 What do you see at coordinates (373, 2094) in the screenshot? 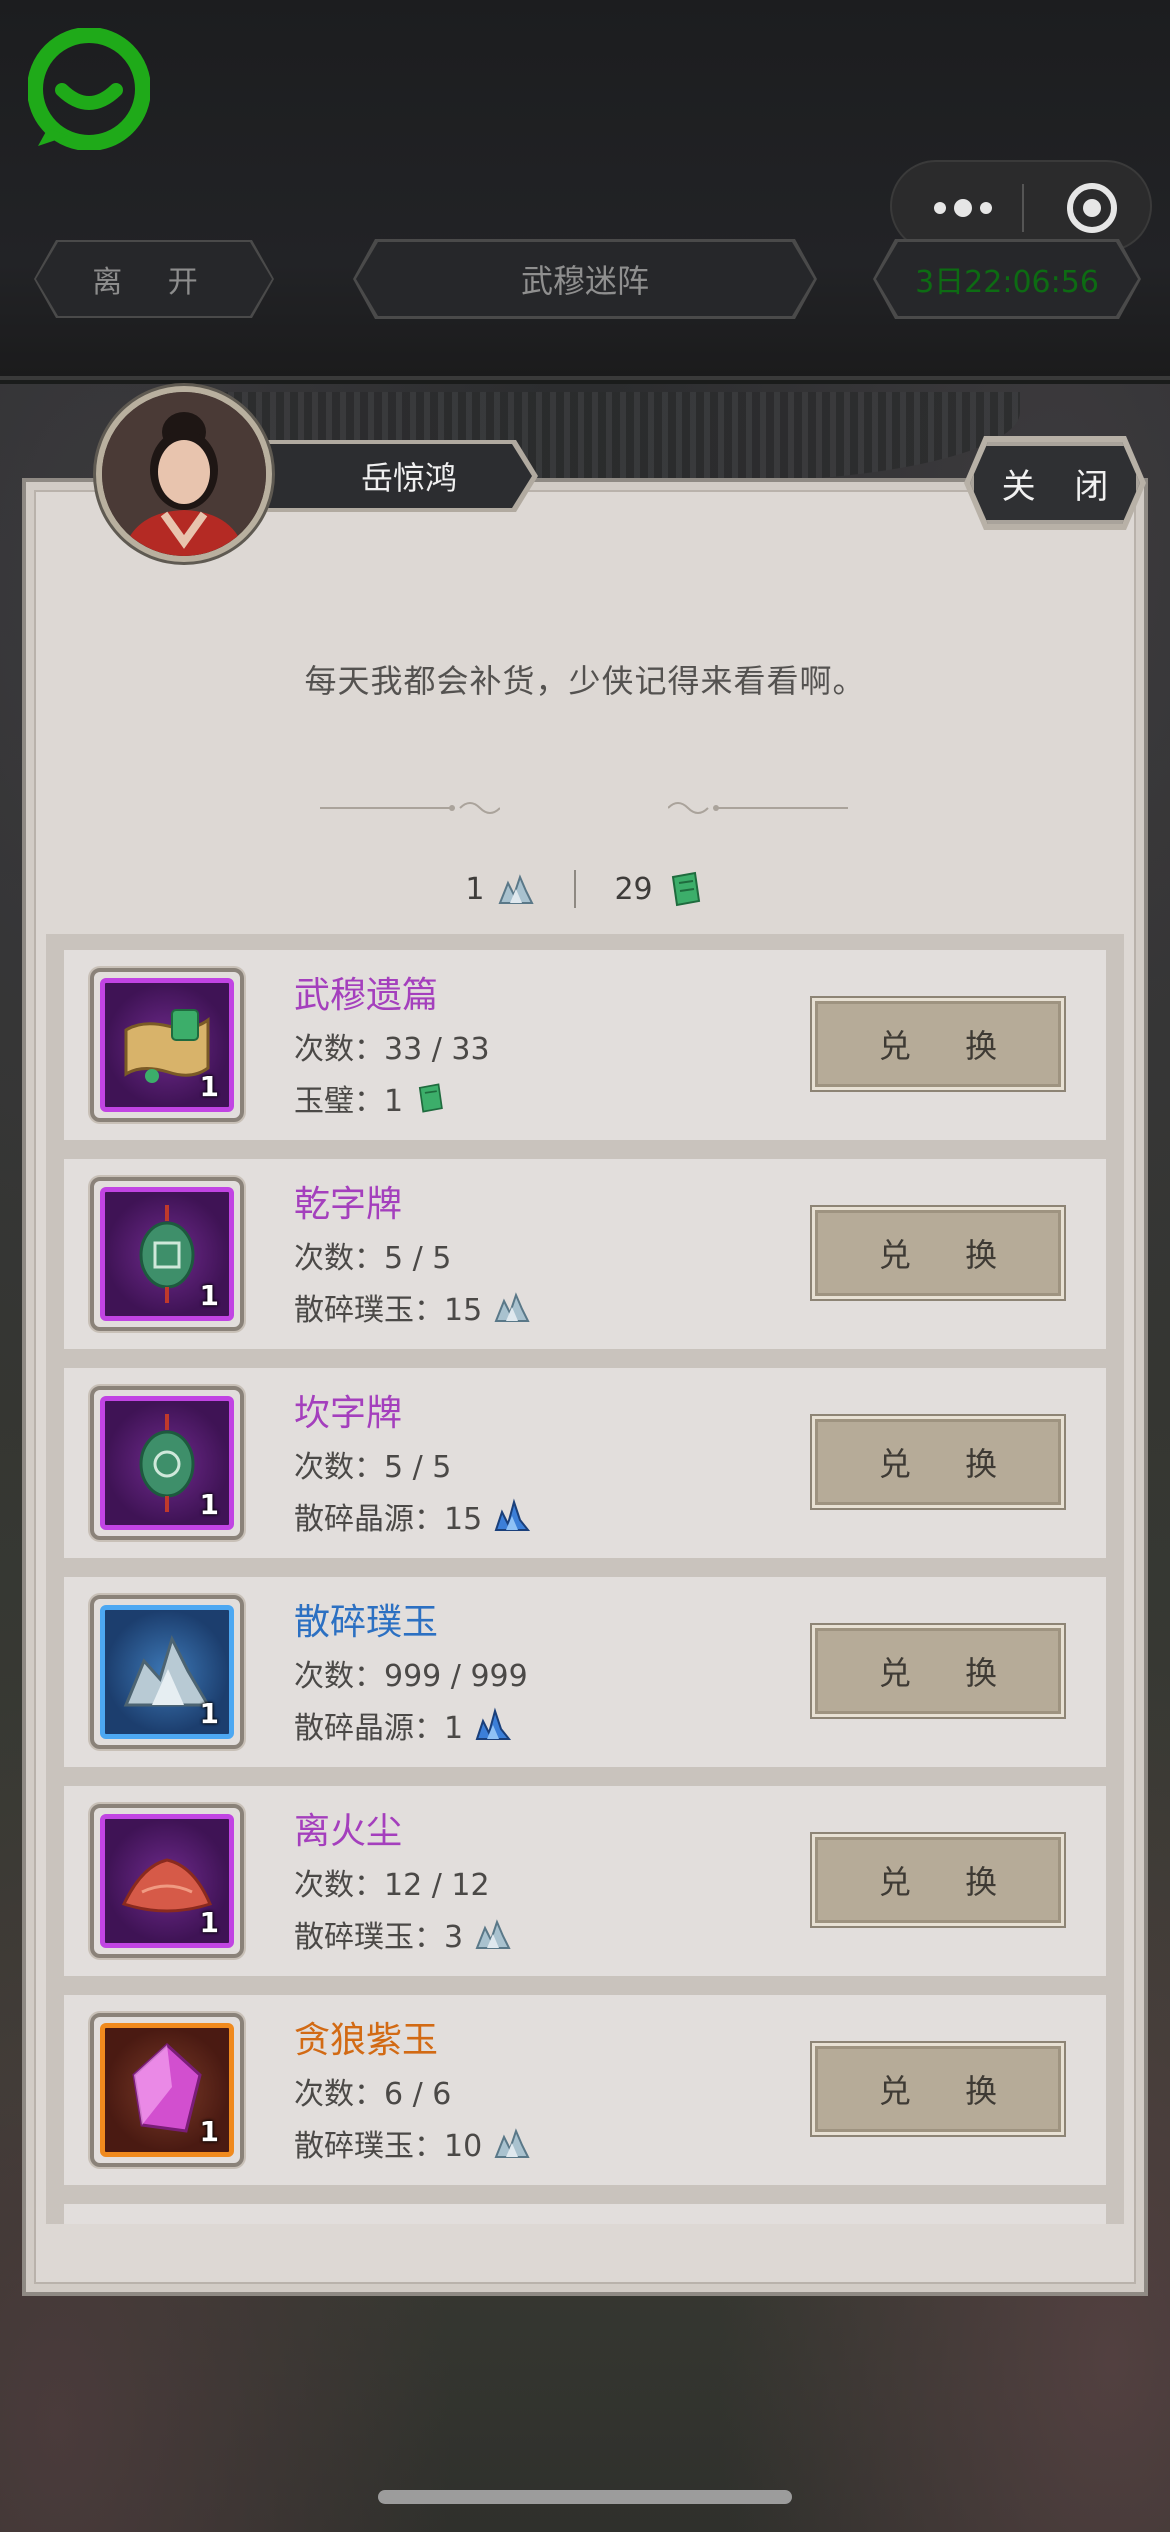
I see `item-exchange-count: 次数：6 / 6` at bounding box center [373, 2094].